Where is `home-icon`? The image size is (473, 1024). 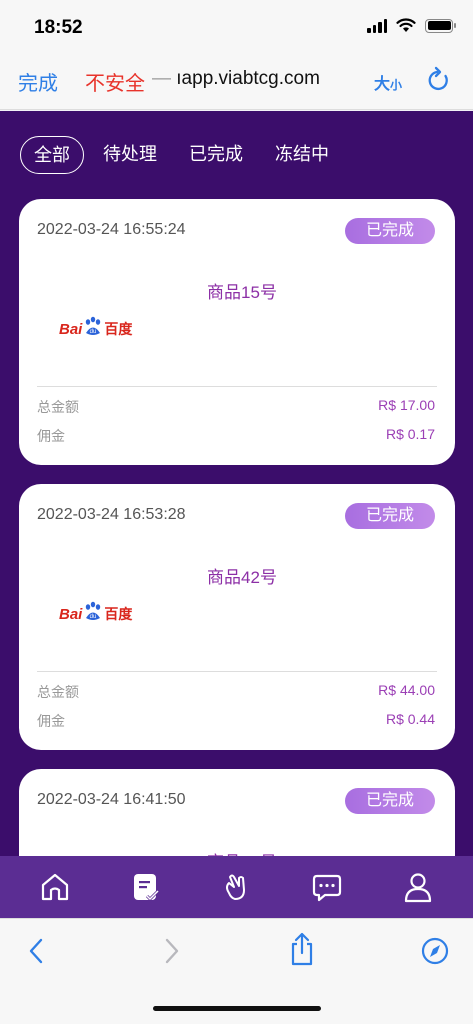
home-icon is located at coordinates (55, 887).